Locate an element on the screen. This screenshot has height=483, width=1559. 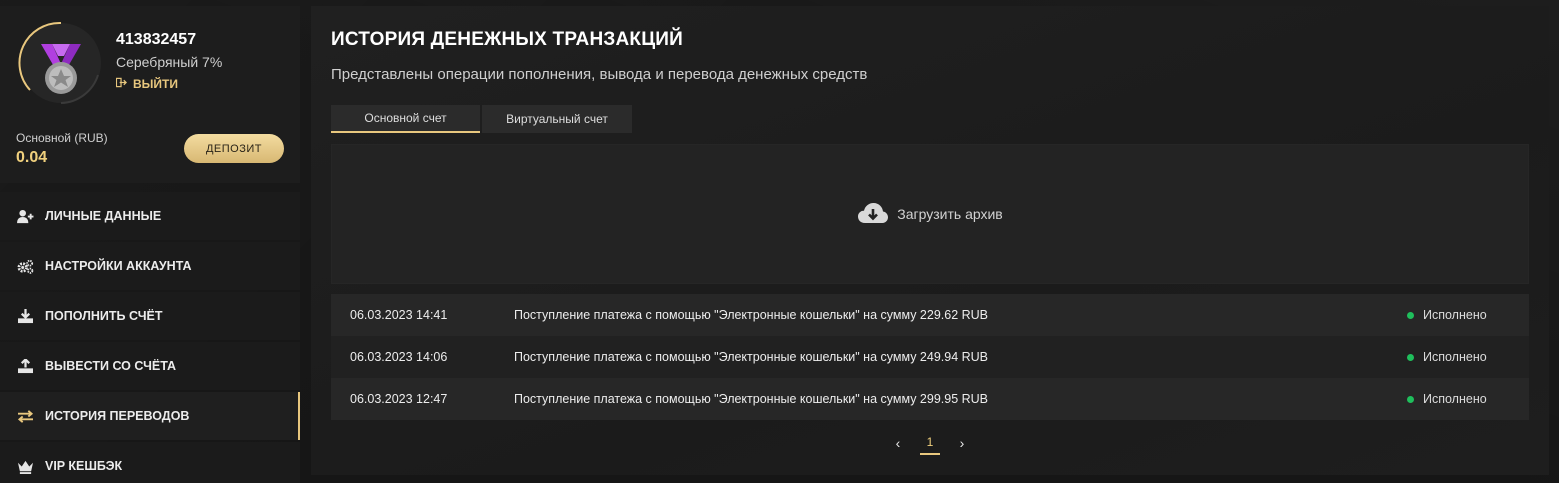
chevron-right-icon: › is located at coordinates (962, 443).